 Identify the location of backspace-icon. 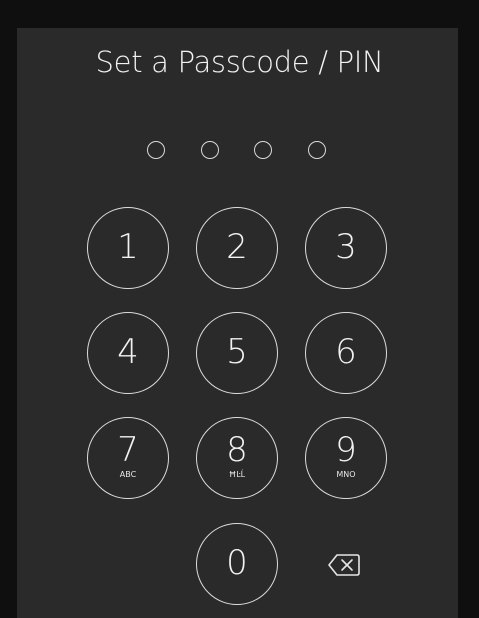
(344, 565).